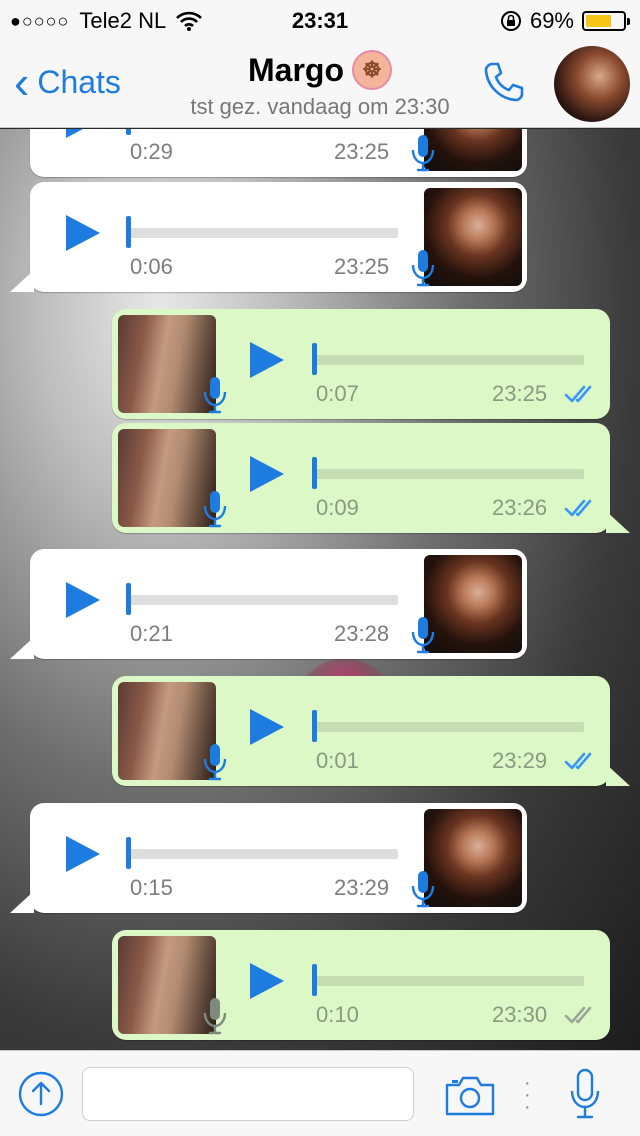 The width and height of the screenshot is (640, 1136). Describe the element at coordinates (592, 84) in the screenshot. I see `contact-avatar` at that location.